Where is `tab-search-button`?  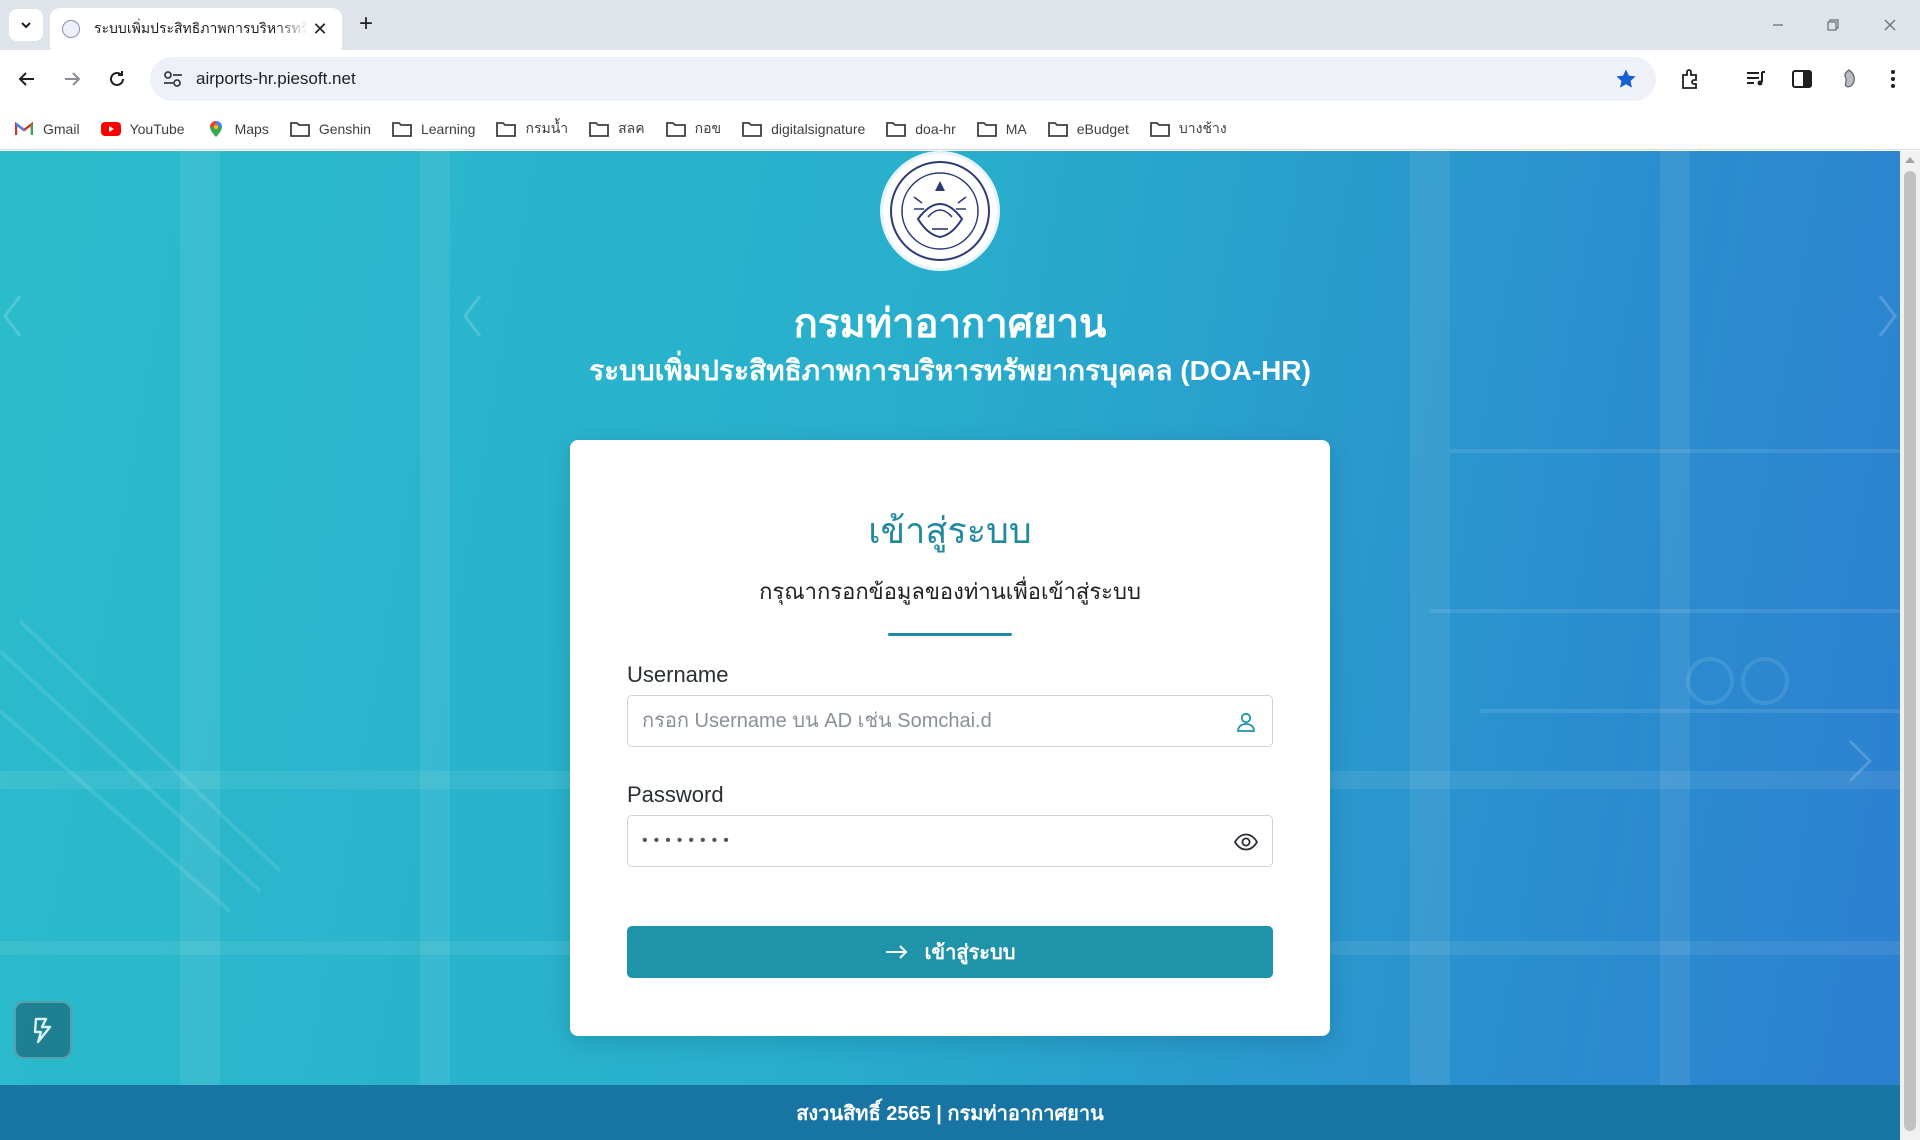
tab-search-button is located at coordinates (26, 25).